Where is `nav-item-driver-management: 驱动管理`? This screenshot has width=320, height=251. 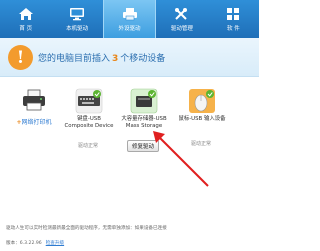
nav-item-driver-management: 驱动管理 is located at coordinates (181, 19).